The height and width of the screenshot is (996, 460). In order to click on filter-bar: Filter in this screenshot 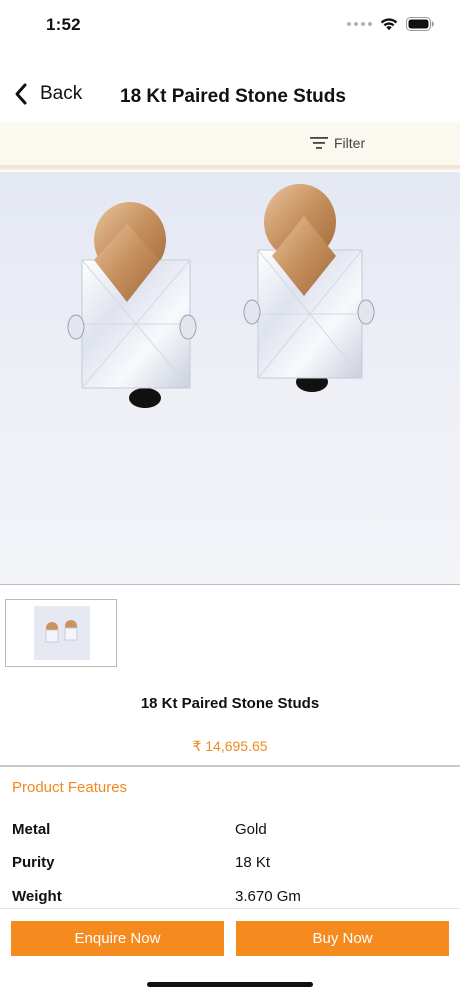, I will do `click(230, 145)`.